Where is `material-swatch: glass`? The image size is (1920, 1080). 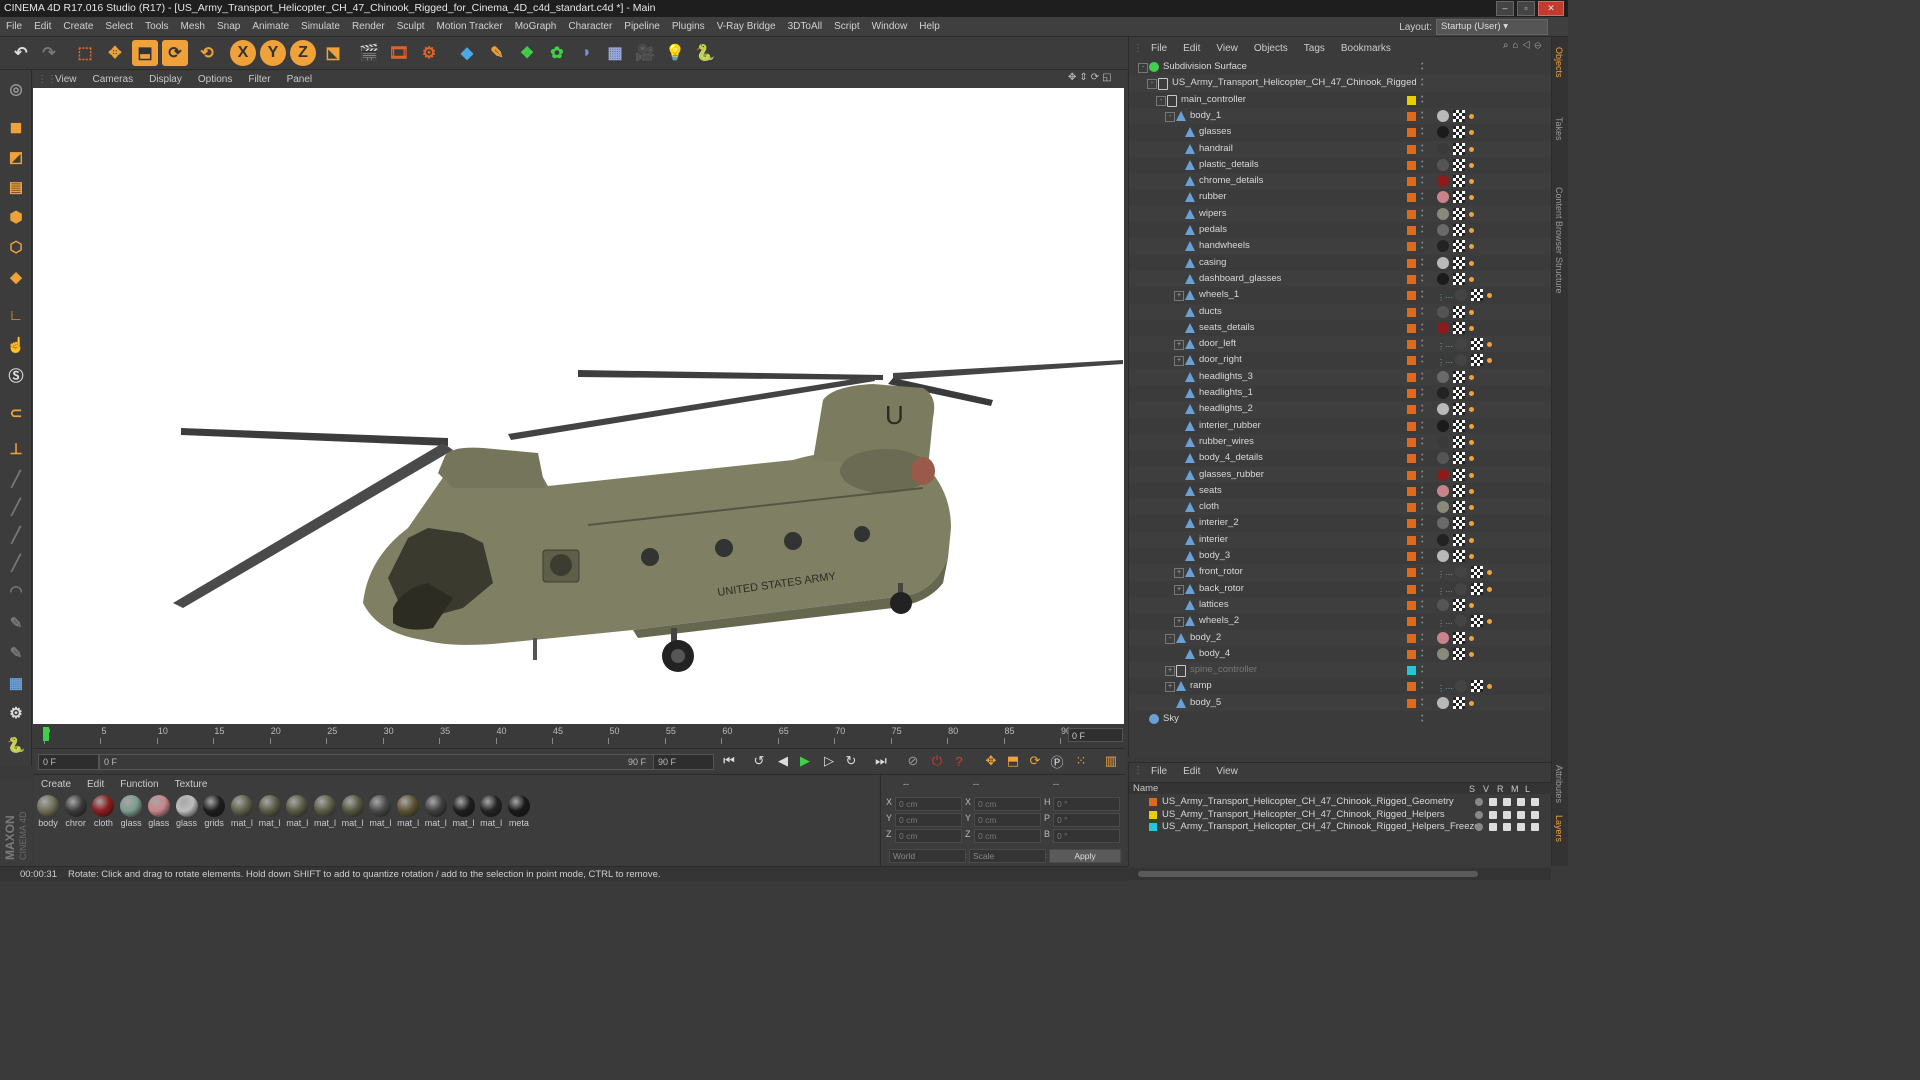 material-swatch: glass is located at coordinates (159, 811).